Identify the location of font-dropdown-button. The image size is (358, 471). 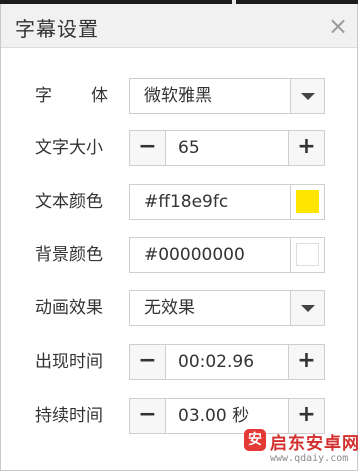
(307, 96).